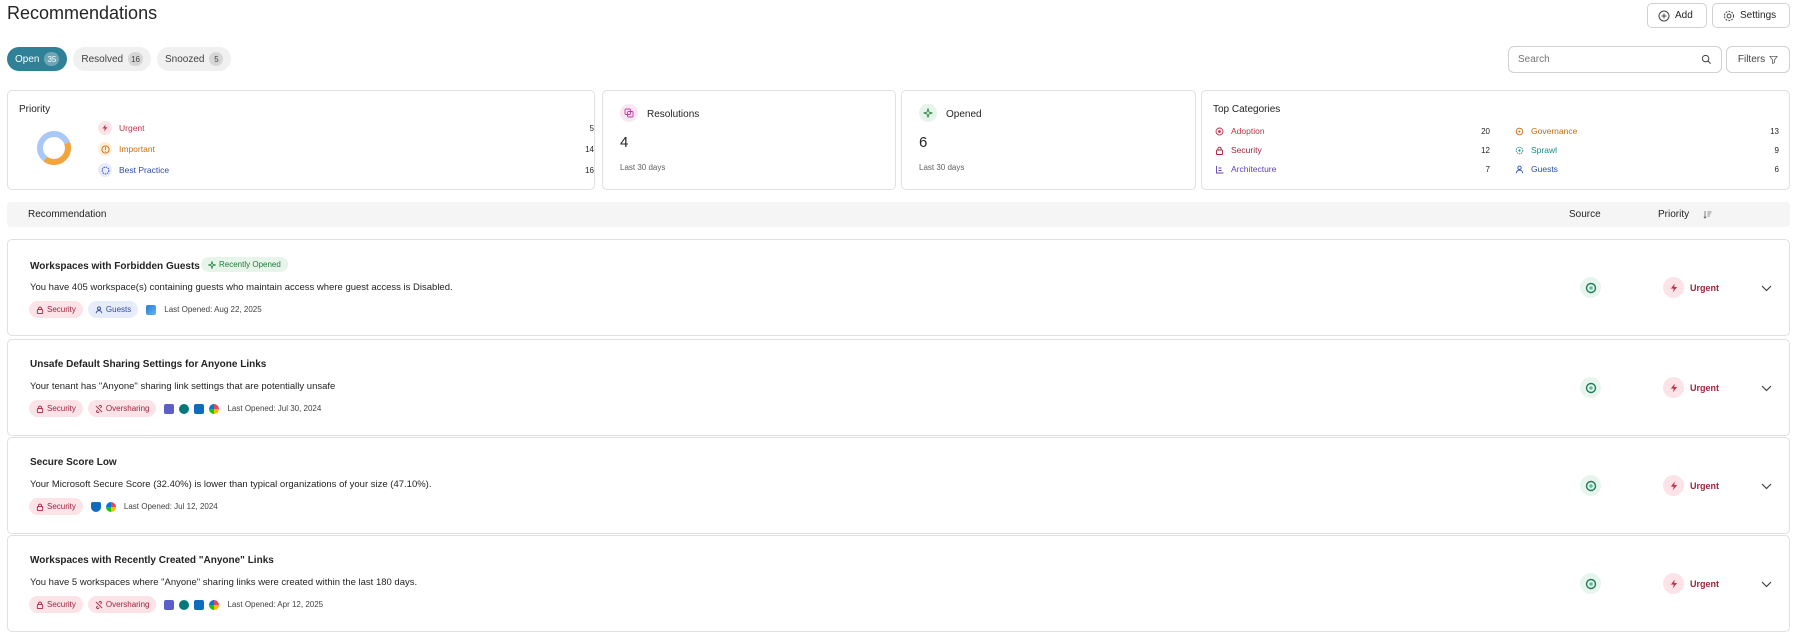 This screenshot has width=1800, height=635. I want to click on opened-label: Opened, so click(964, 114).